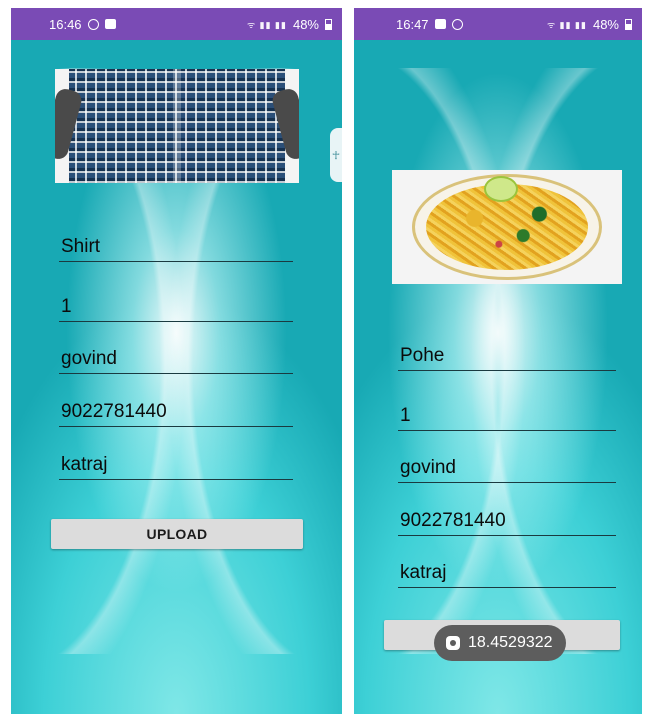 This screenshot has width=653, height=719. What do you see at coordinates (498, 24) in the screenshot?
I see `status-bar: 16:47 ᯤ ▮▮ ▮▮ 48%` at bounding box center [498, 24].